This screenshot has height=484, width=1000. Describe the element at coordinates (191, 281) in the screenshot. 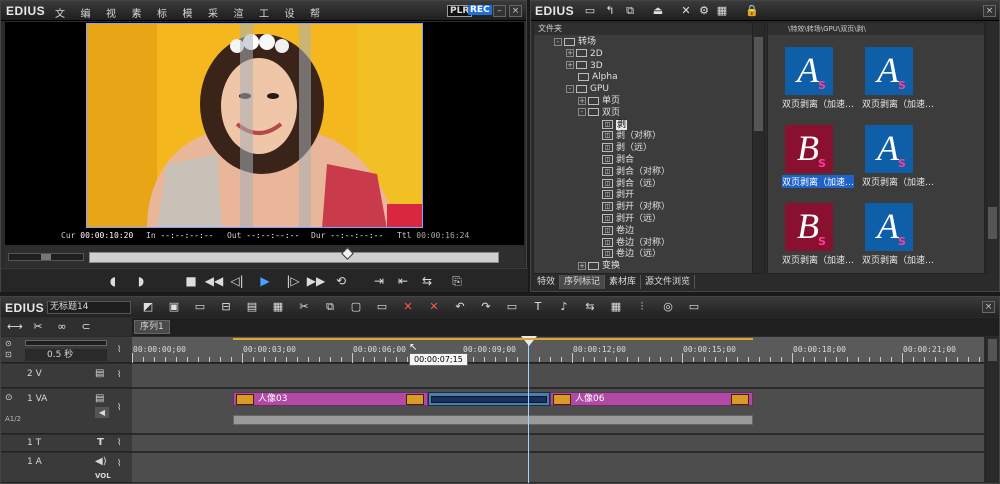

I see `stop-icon: ■` at that location.